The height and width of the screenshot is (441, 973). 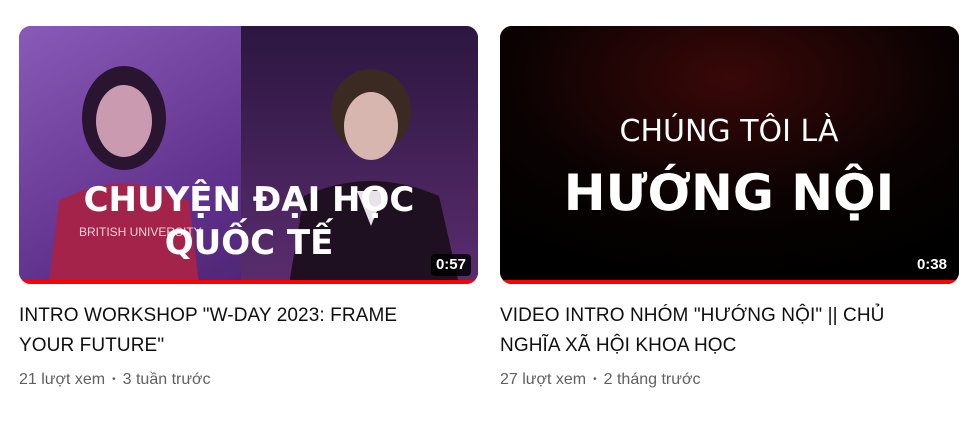 What do you see at coordinates (652, 379) in the screenshot?
I see `upload-age: 2 tháng trước` at bounding box center [652, 379].